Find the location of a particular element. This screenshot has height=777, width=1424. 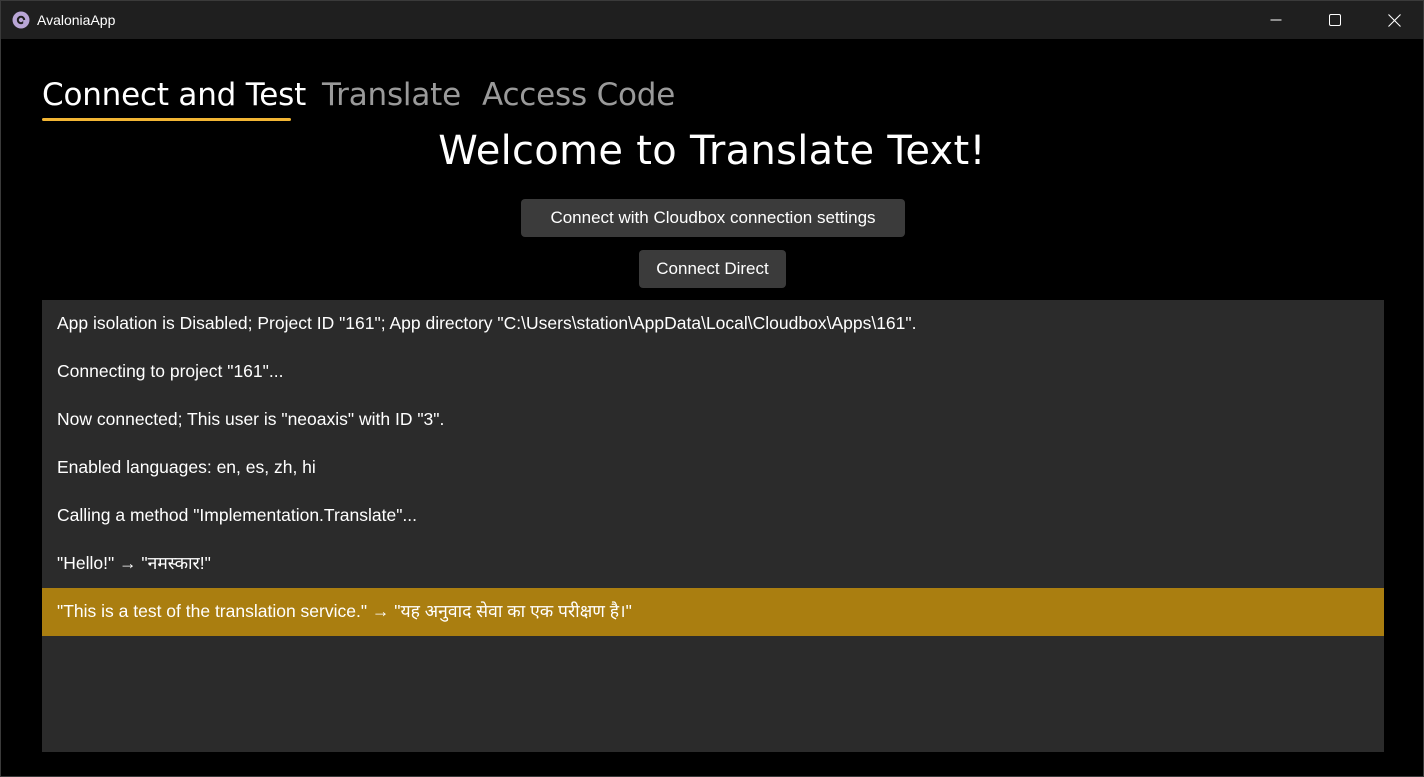

maximize-button is located at coordinates (1335, 20).